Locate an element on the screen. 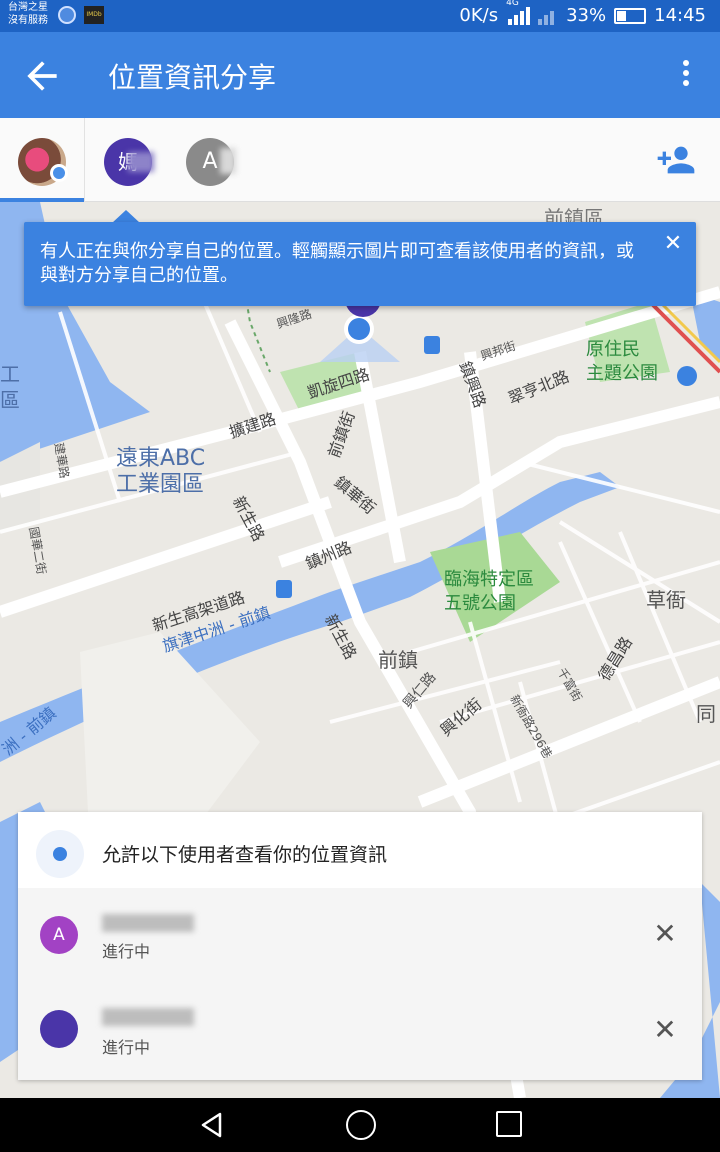  sheet-title: 允許以下使用者查看你的位置資訊 is located at coordinates (245, 855).